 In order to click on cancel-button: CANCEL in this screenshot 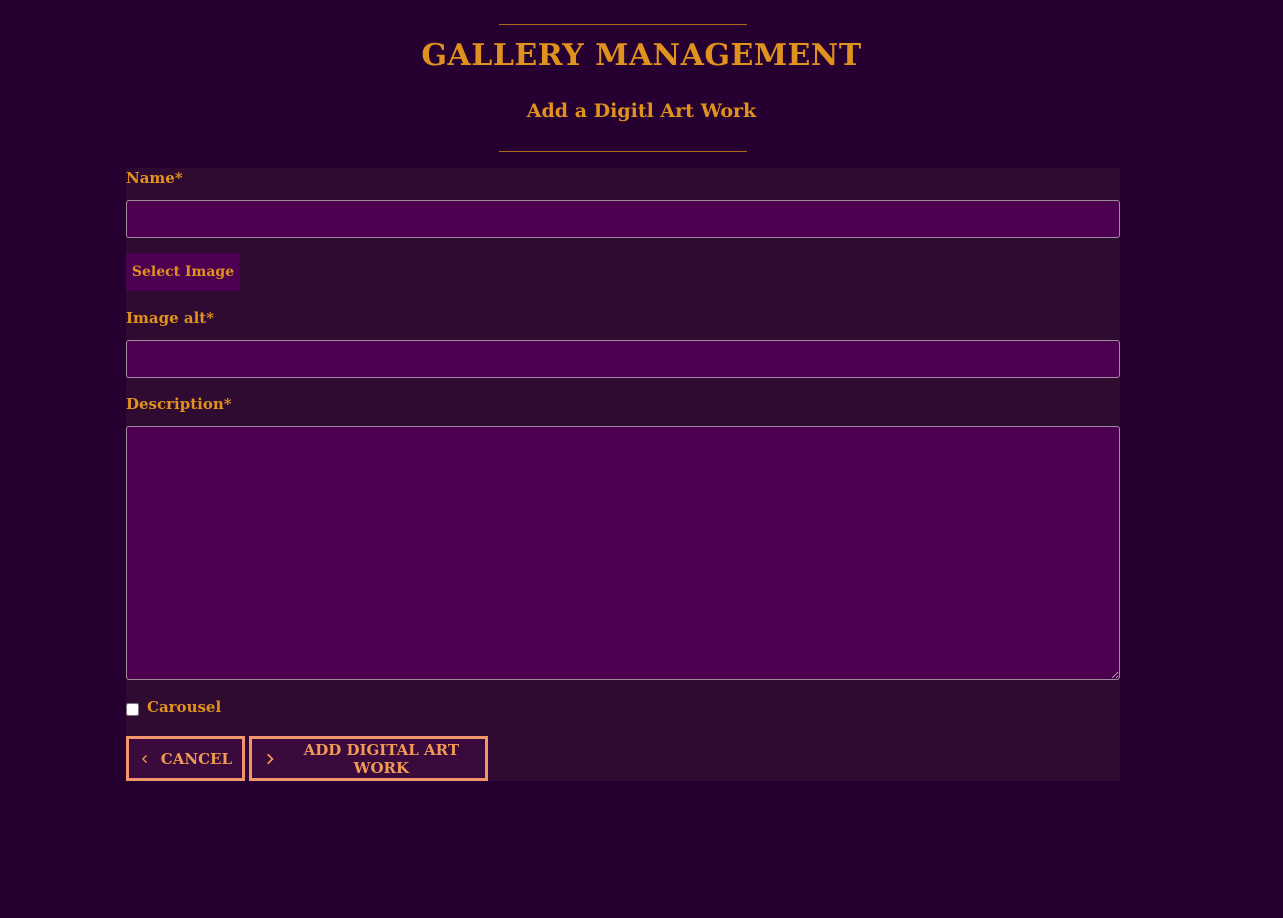, I will do `click(185, 758)`.